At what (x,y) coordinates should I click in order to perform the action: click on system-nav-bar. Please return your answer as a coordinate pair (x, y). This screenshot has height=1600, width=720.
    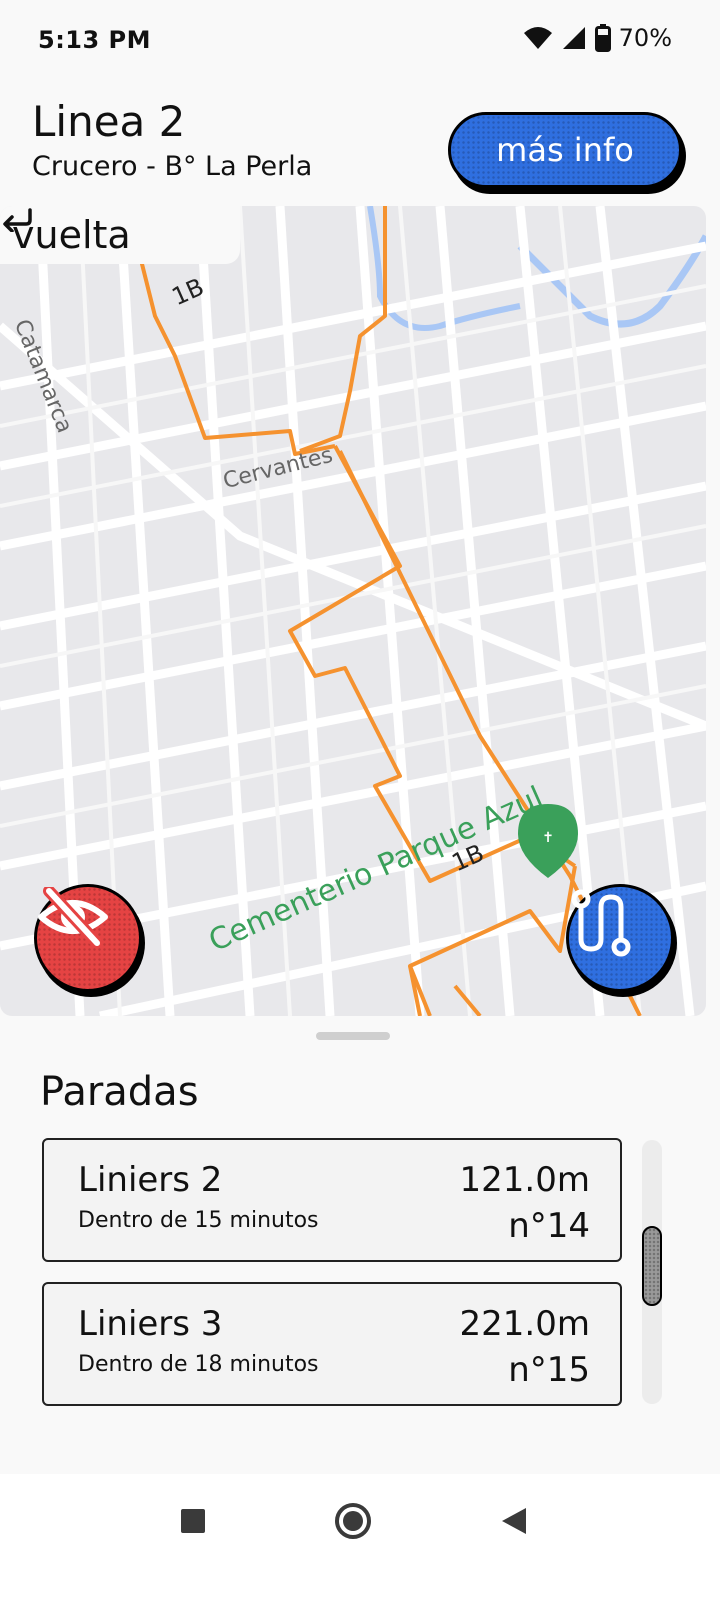
    Looking at the image, I should click on (360, 1537).